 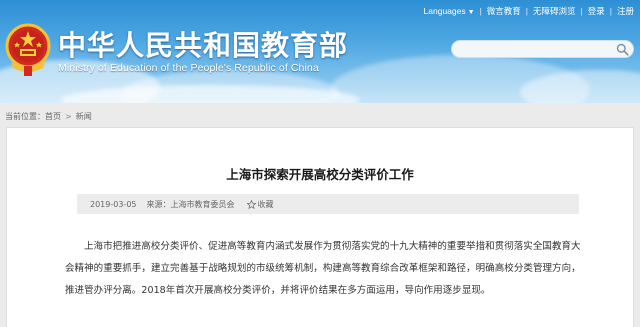 What do you see at coordinates (53, 116) in the screenshot?
I see `breadcrumb-home: 首页` at bounding box center [53, 116].